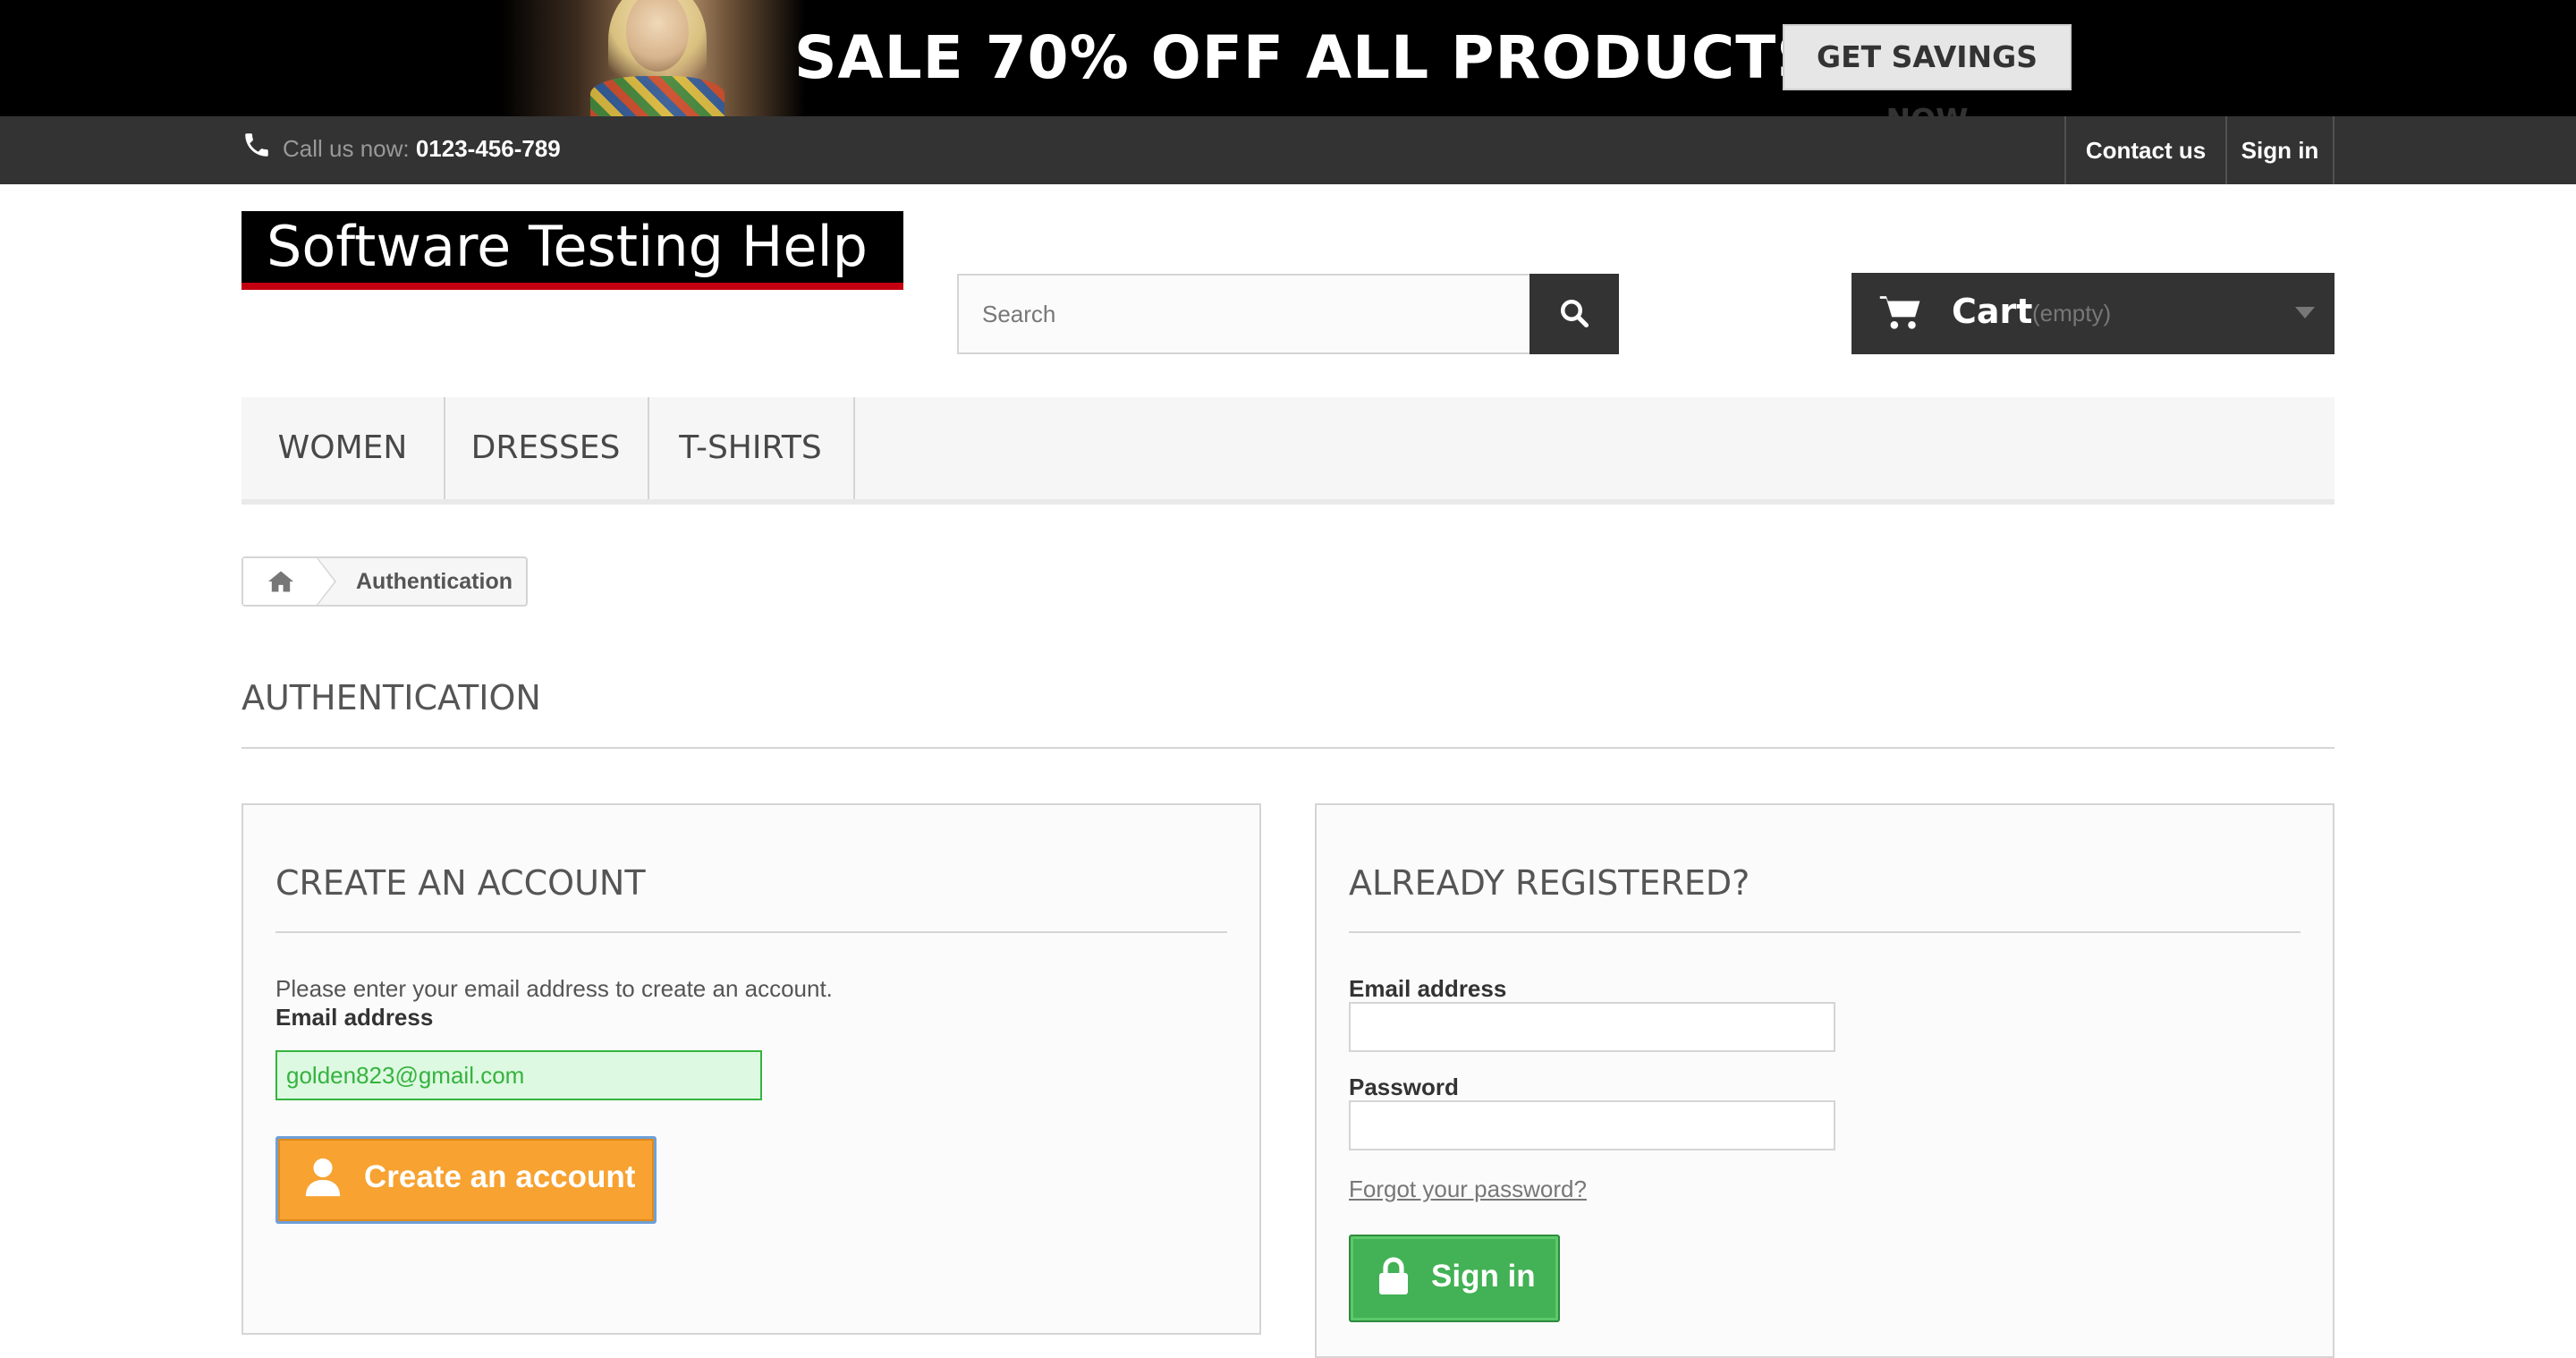  I want to click on create-account-button-label: Create an account, so click(500, 1176).